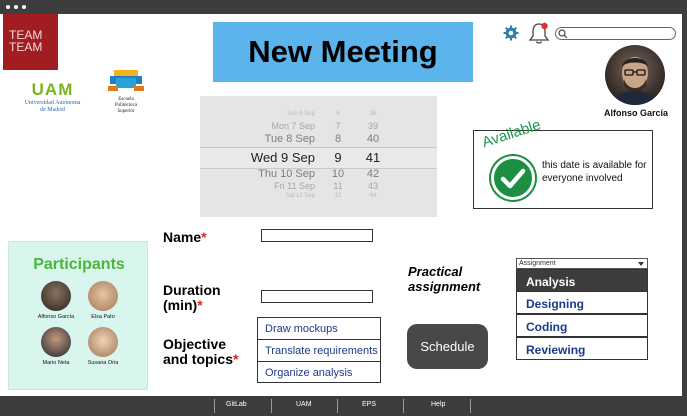  What do you see at coordinates (582, 325) in the screenshot?
I see `assignment-option-coding: Coding` at bounding box center [582, 325].